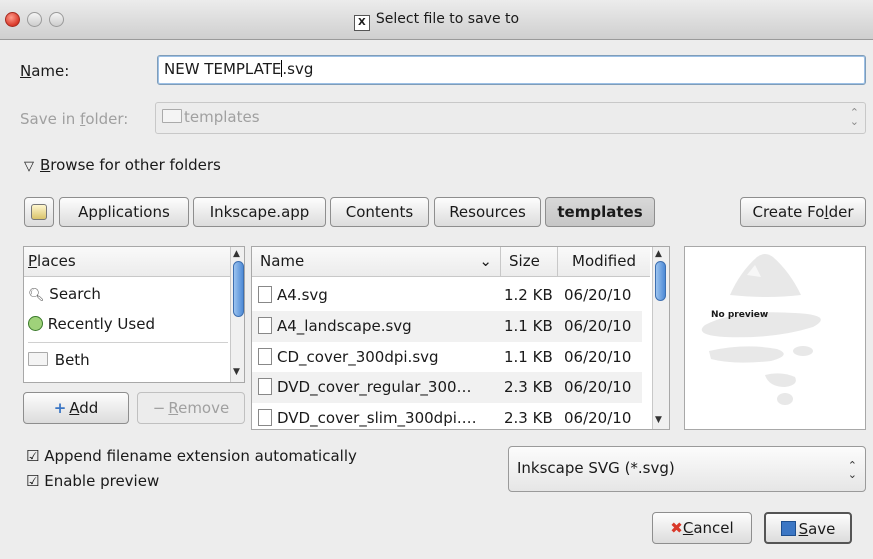 The width and height of the screenshot is (873, 559). I want to click on places-panel: Places 🔍︎ Search Recently Used Beth ▲ ▼, so click(134, 314).